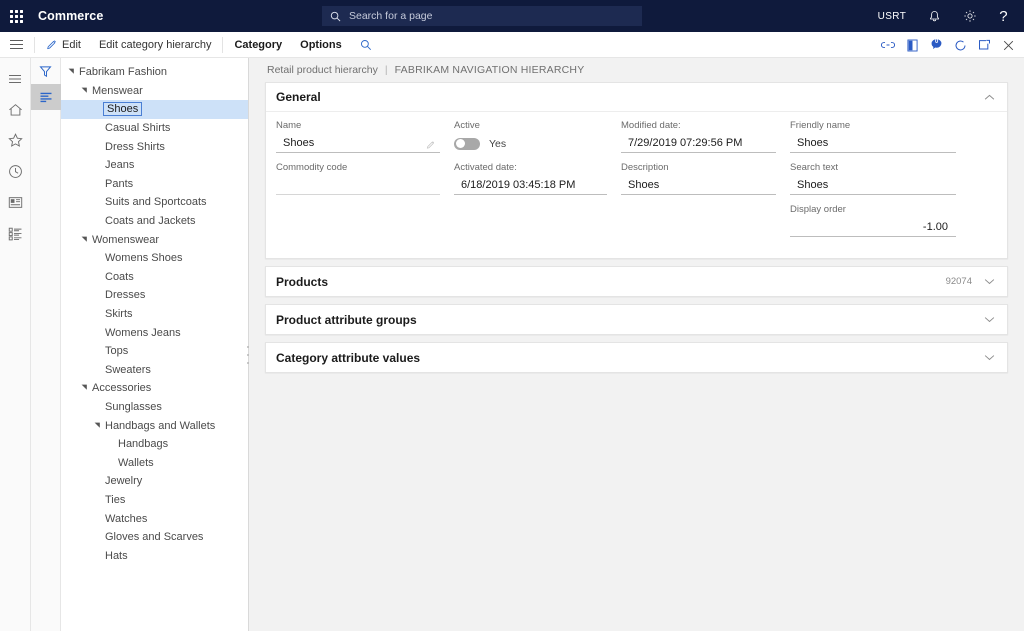 This screenshot has width=1024, height=631. I want to click on command-search-button, so click(366, 45).